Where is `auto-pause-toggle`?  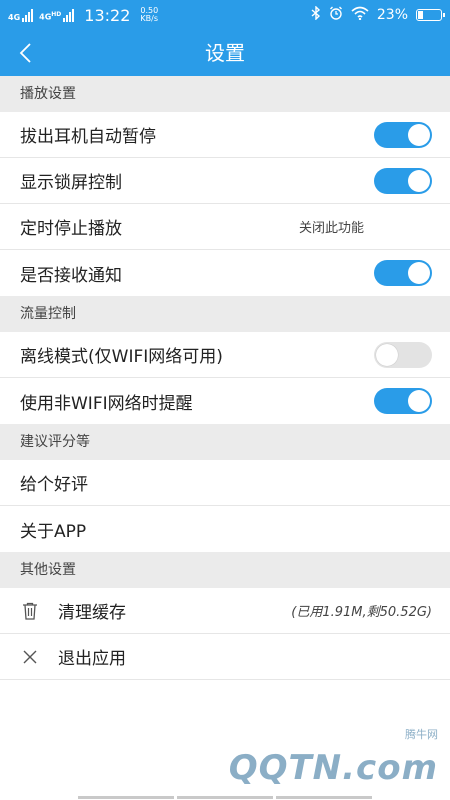
auto-pause-toggle is located at coordinates (403, 134).